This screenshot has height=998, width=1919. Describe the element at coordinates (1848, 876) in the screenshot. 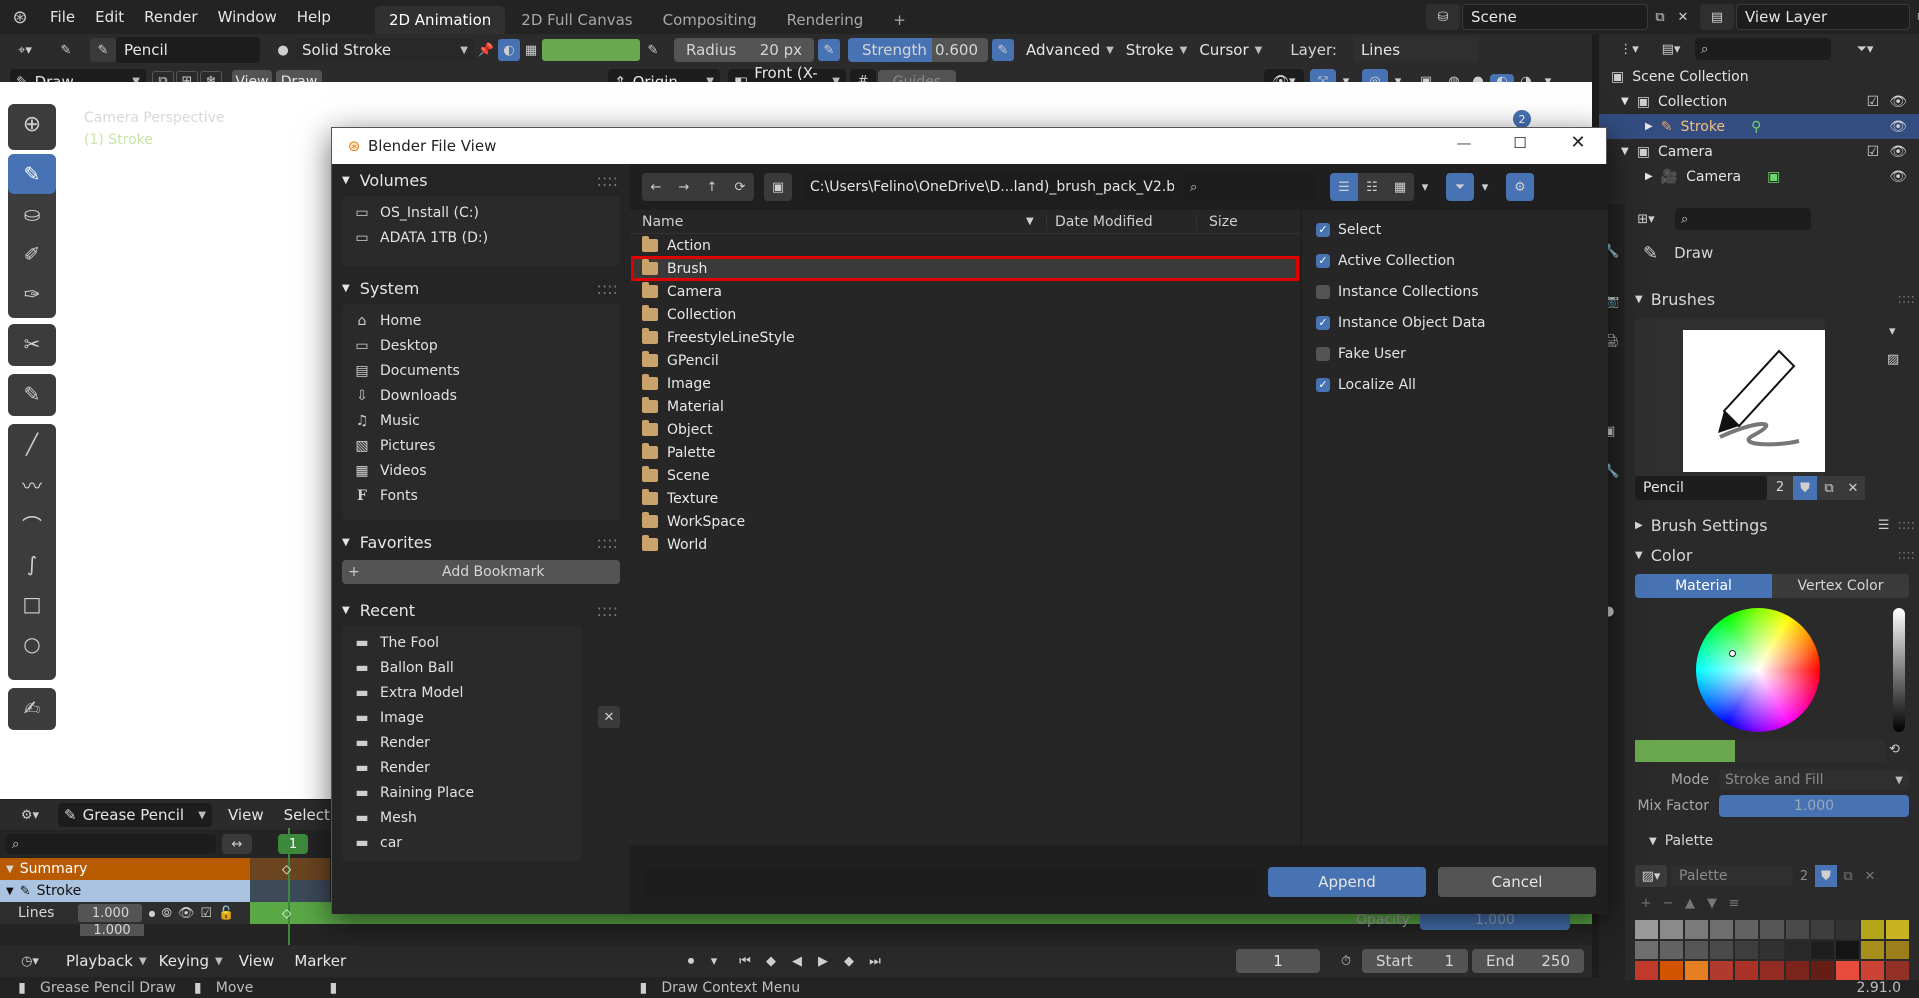

I see `palette-duplicate-icon: ⧉` at that location.